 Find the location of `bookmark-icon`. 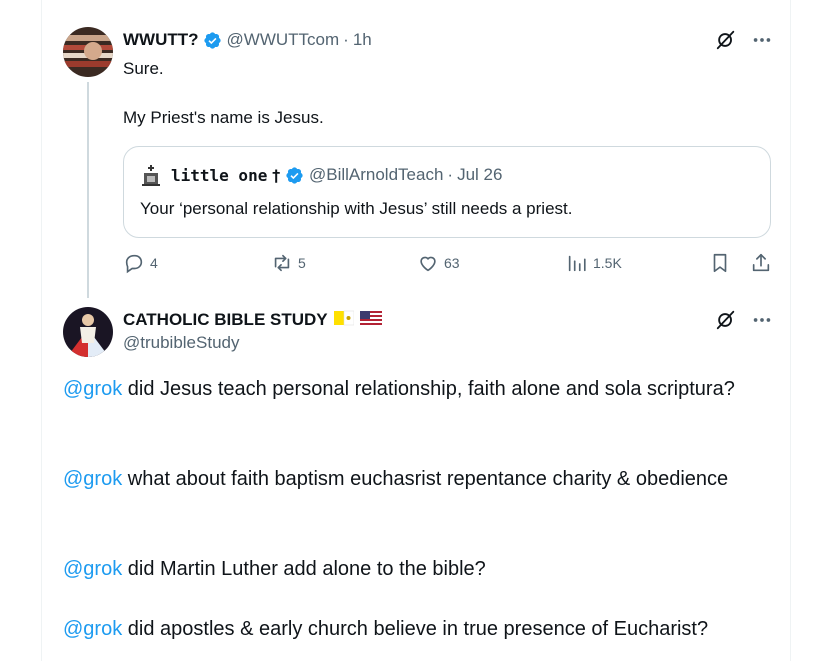

bookmark-icon is located at coordinates (722, 263).